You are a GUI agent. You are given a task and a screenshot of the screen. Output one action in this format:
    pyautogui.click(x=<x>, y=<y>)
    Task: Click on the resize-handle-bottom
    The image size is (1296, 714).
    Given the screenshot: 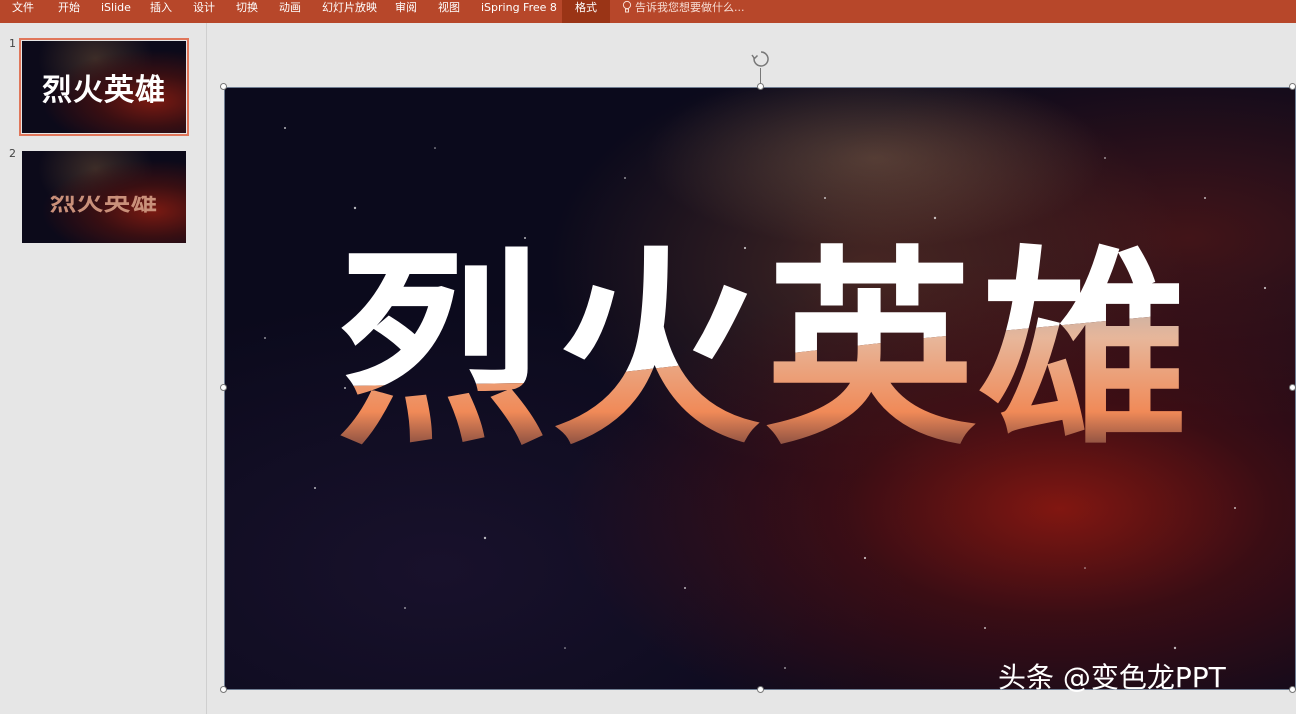 What is the action you would take?
    pyautogui.click(x=760, y=689)
    